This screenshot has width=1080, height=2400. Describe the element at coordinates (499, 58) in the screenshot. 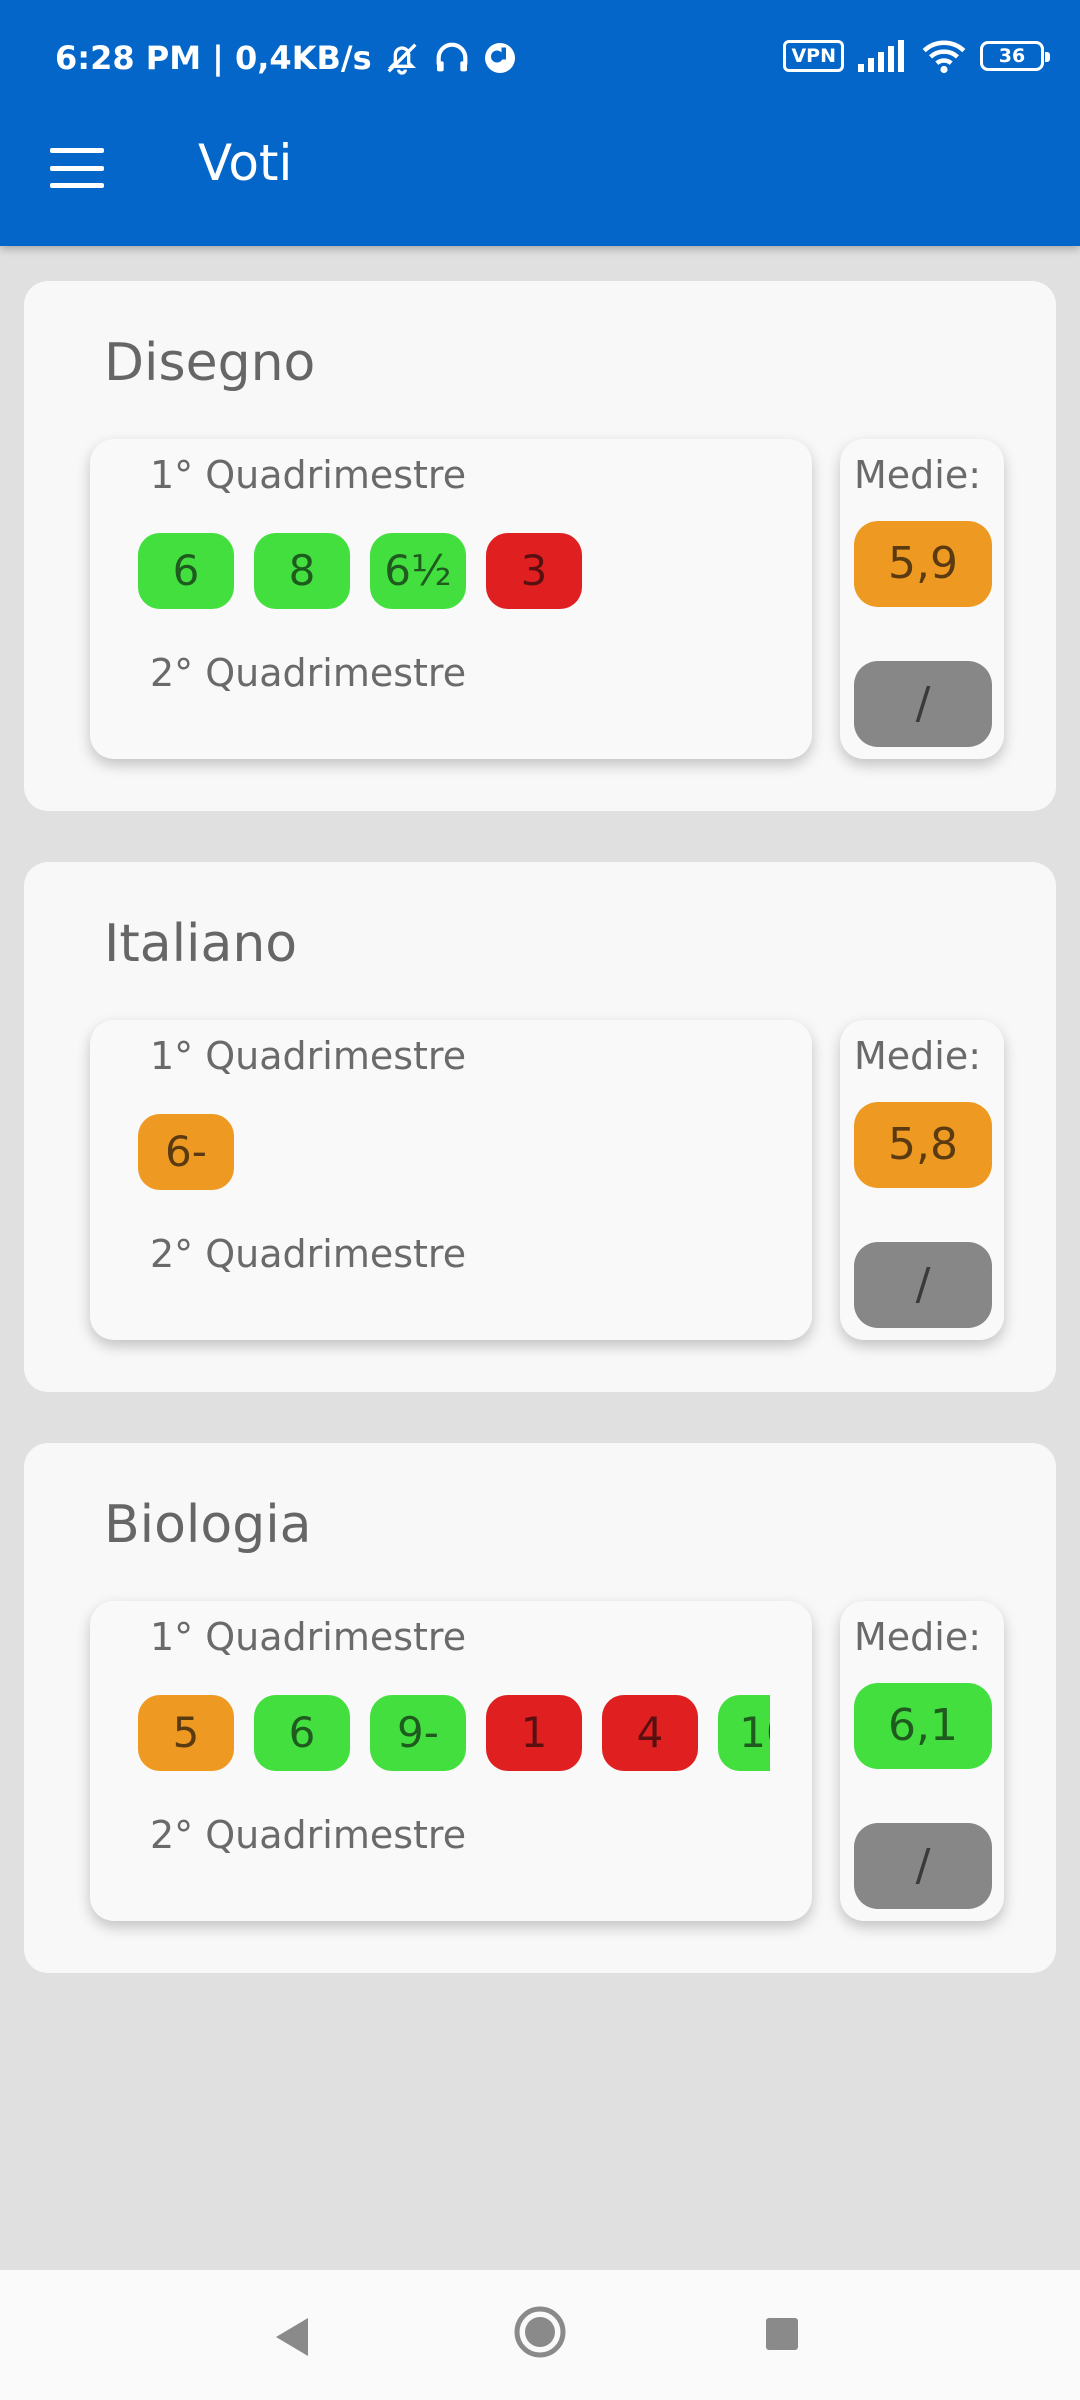

I see `app-notification-icon` at that location.